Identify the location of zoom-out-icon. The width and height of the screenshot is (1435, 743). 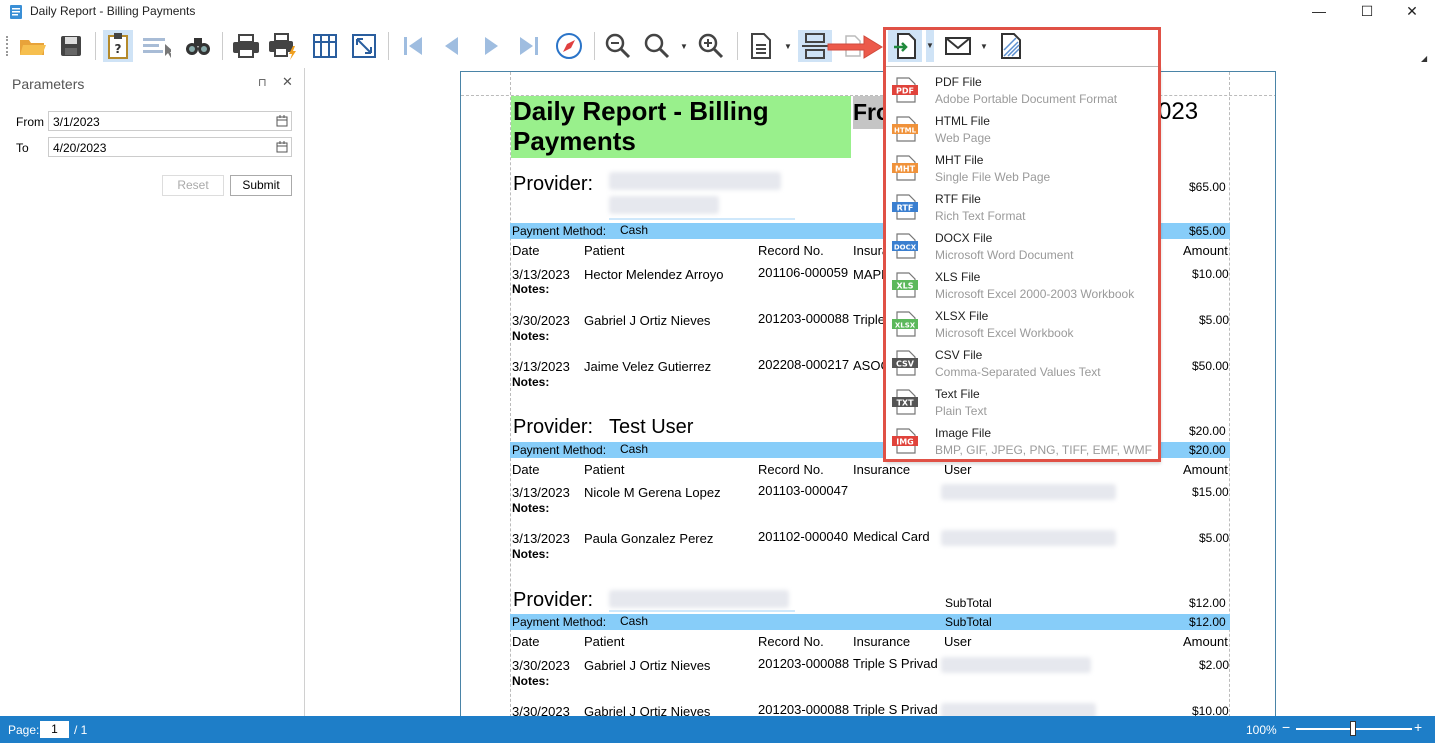
(618, 46).